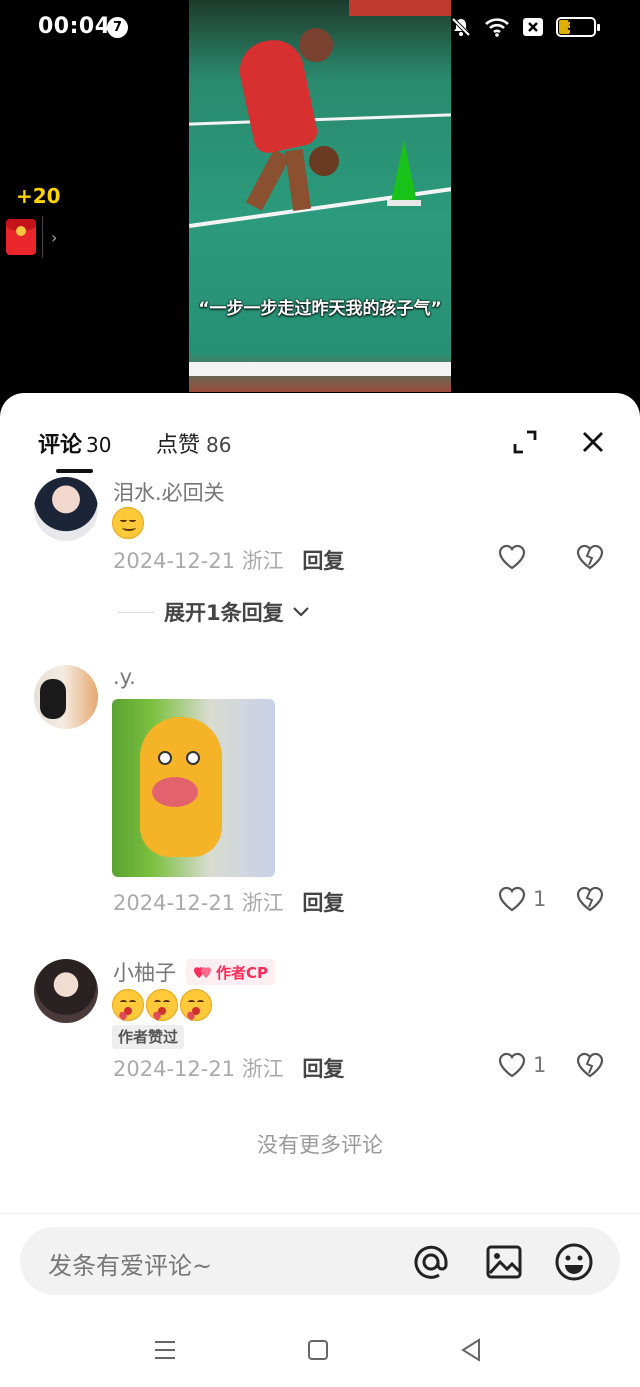  Describe the element at coordinates (21, 237) in the screenshot. I see `red-envelope-icon` at that location.